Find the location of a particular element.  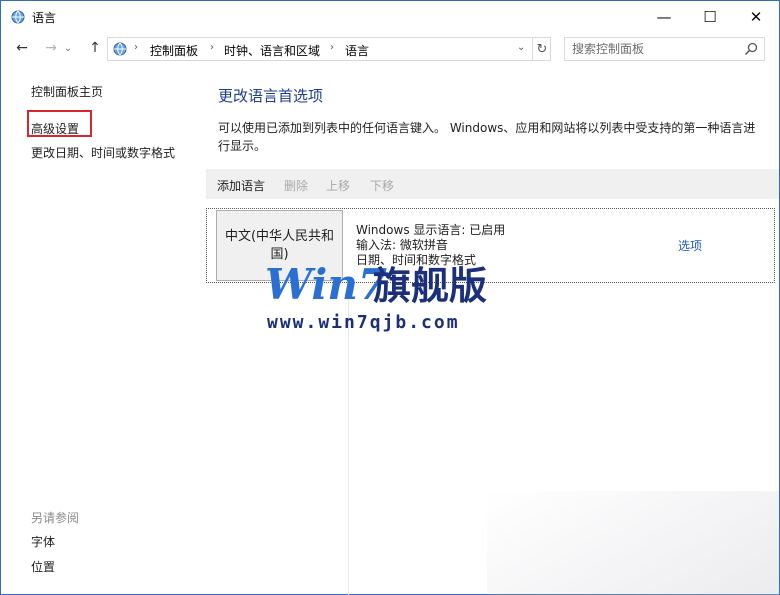

close-button: ✕ is located at coordinates (756, 17).